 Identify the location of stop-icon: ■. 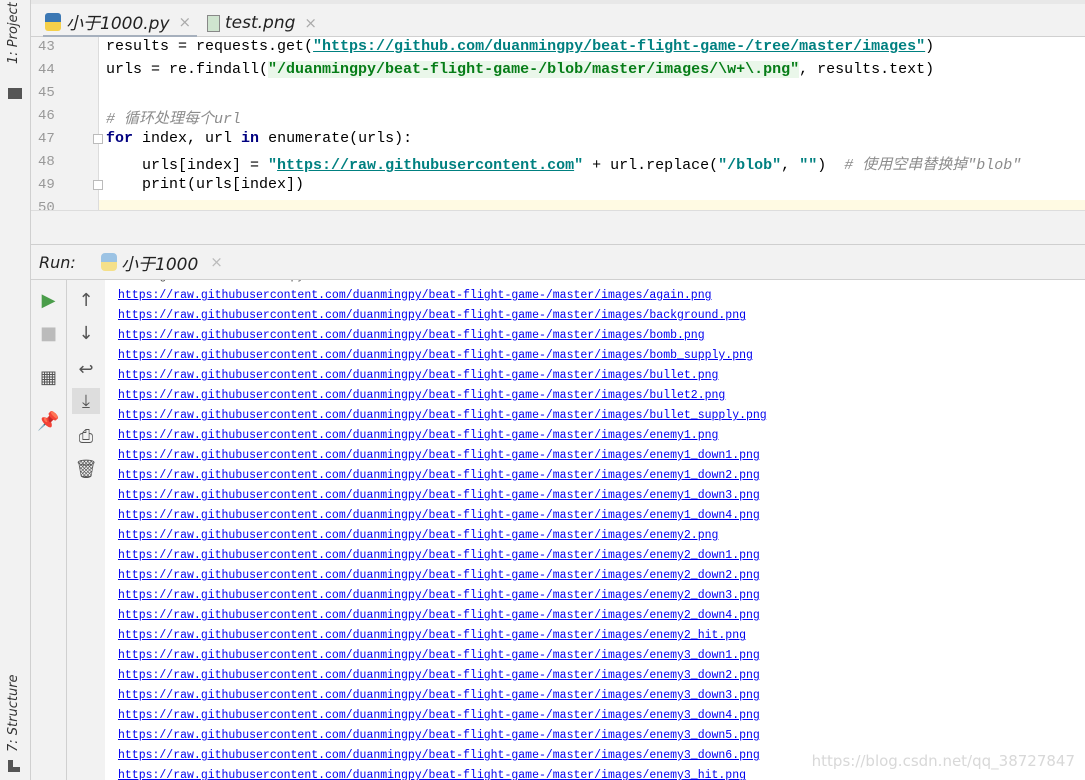
(48, 333).